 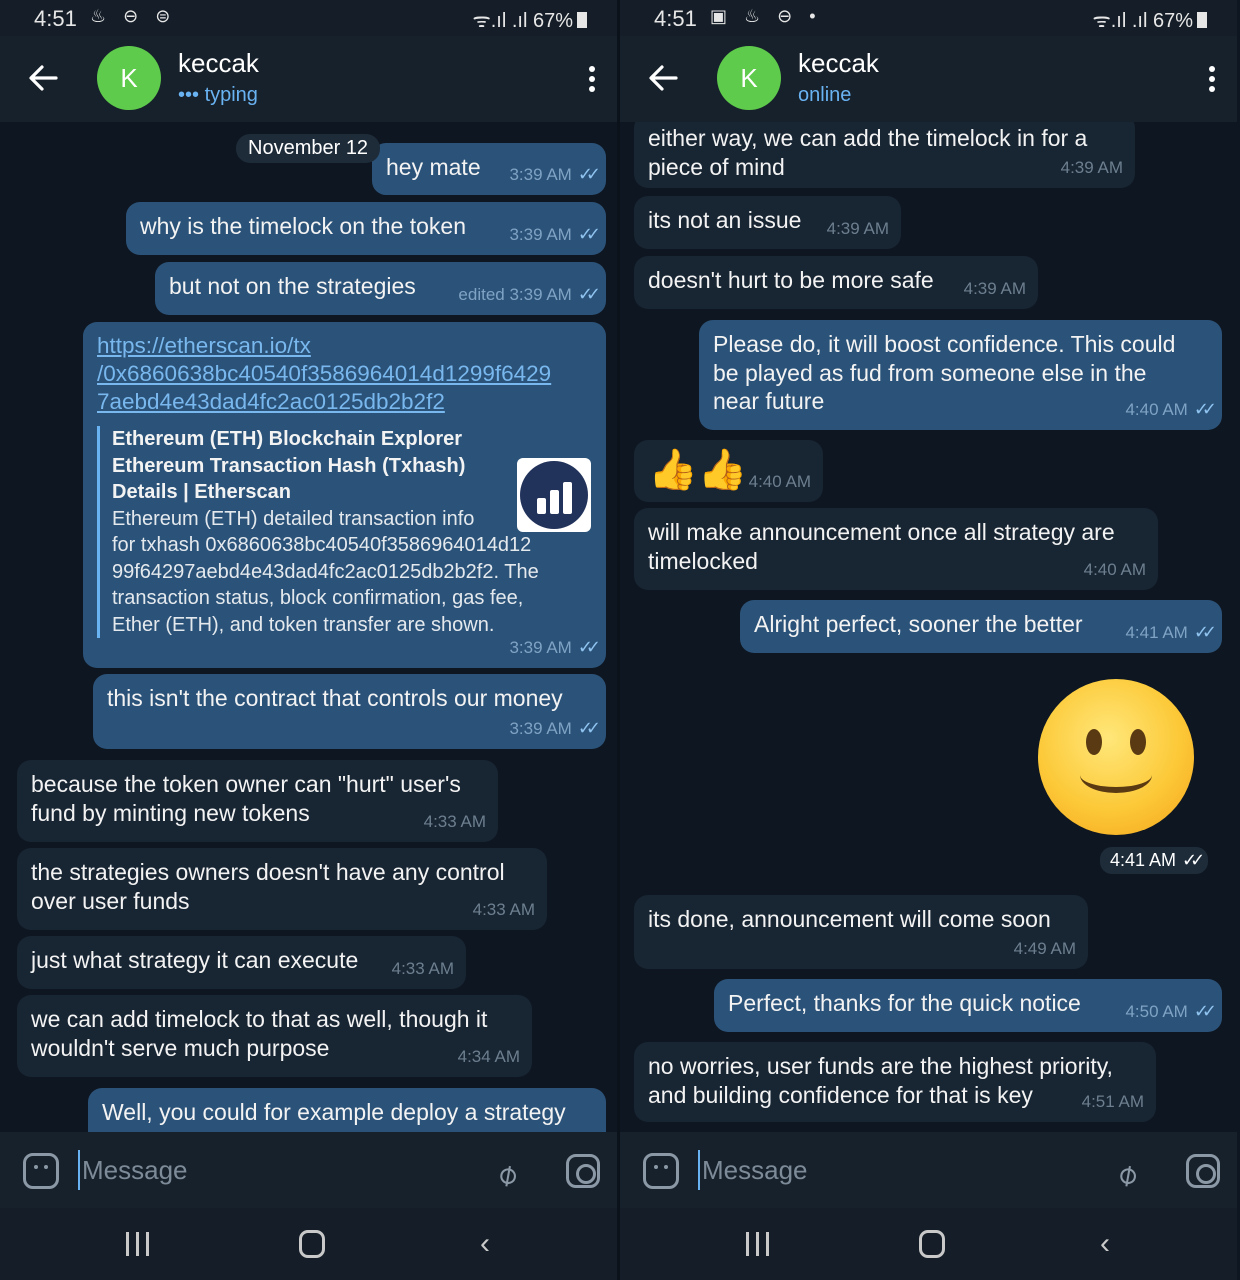 I want to click on status-bar: 4:51 ♨ ⊖ ⊜ ᯤ.ıl .ıl 67%, so click(x=308, y=18).